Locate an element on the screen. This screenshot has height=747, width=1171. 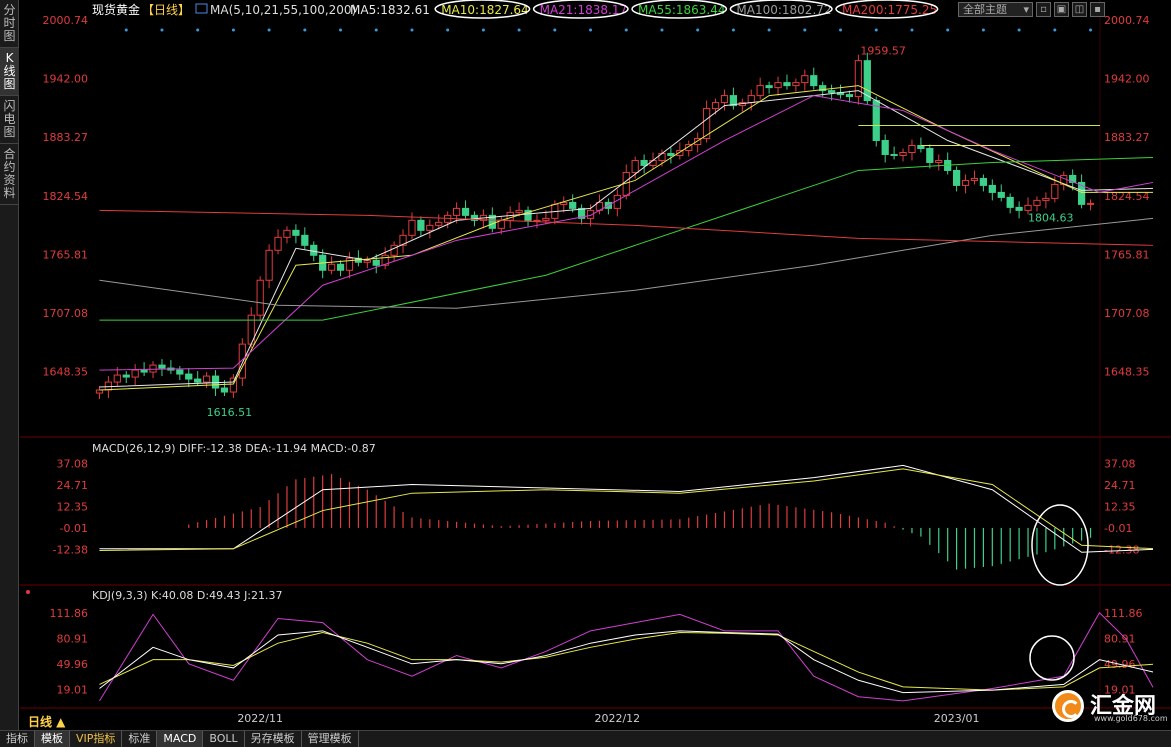
price-tick-left-3: 1824.54 is located at coordinates (66, 196).